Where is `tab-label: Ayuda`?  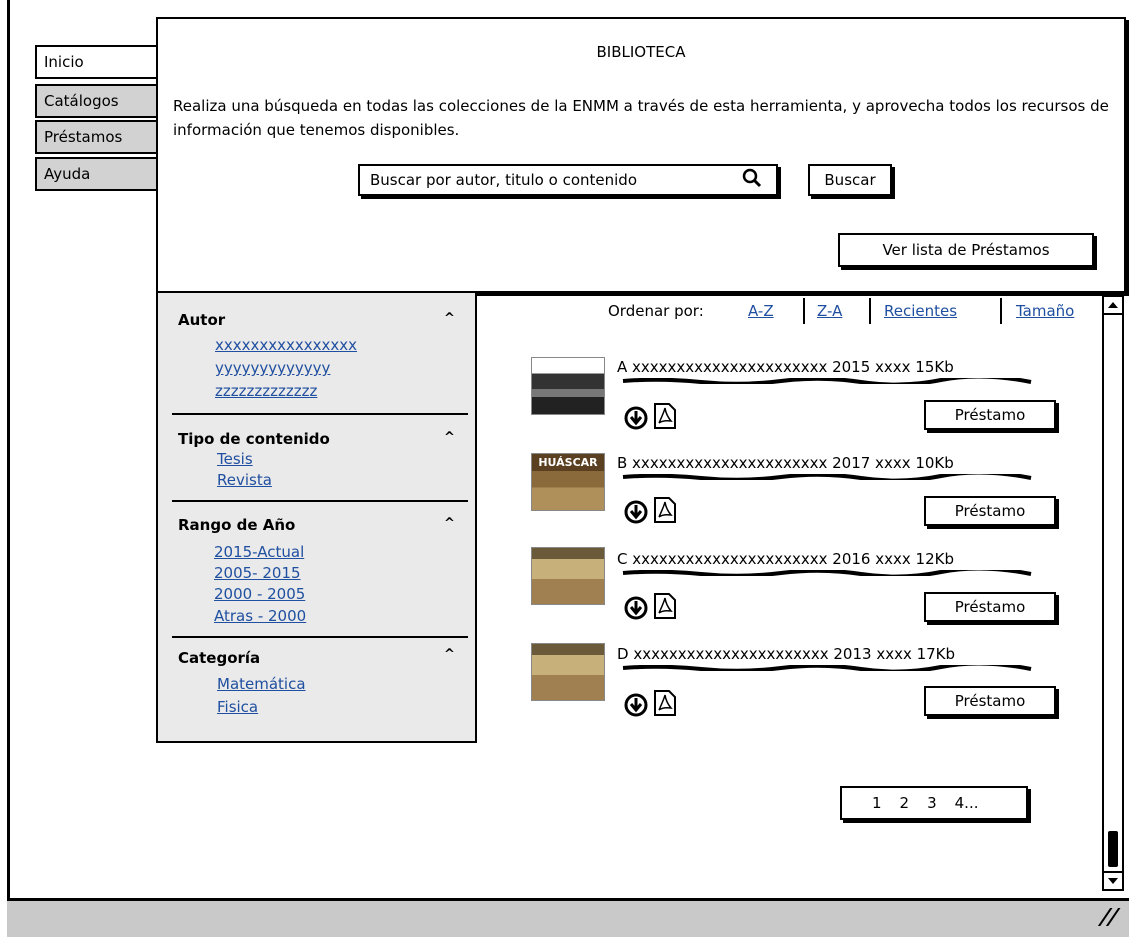 tab-label: Ayuda is located at coordinates (67, 174).